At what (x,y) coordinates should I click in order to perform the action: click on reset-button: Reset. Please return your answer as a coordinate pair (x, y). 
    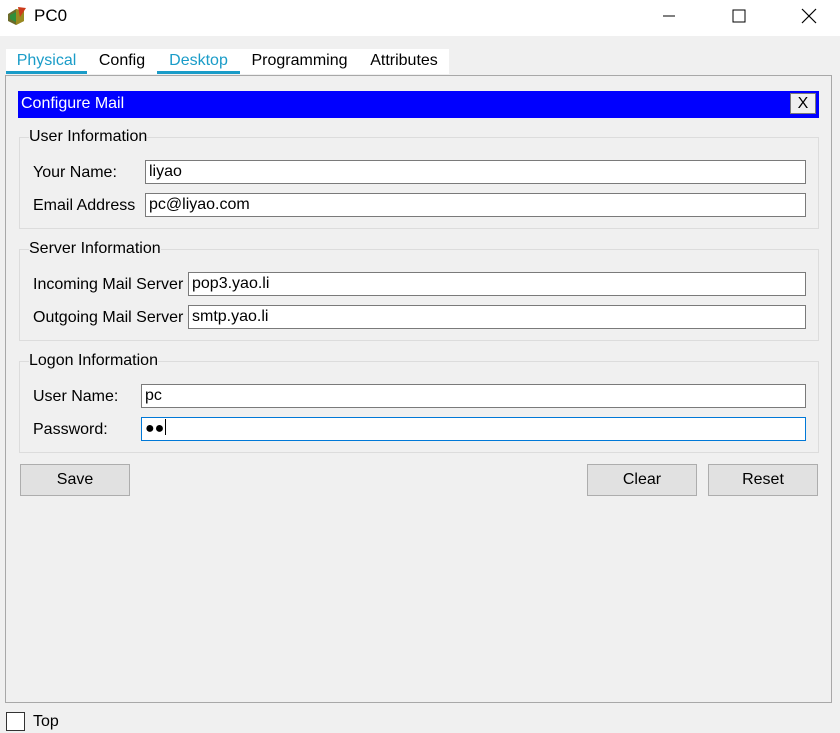
    Looking at the image, I should click on (763, 480).